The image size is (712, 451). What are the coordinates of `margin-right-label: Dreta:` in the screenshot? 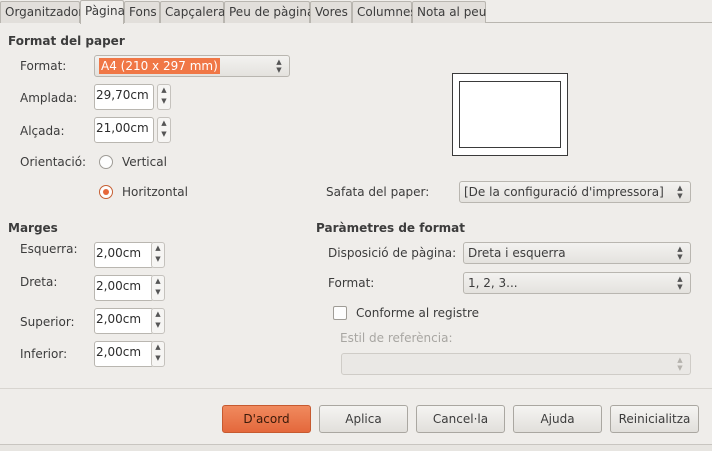 It's located at (39, 282).